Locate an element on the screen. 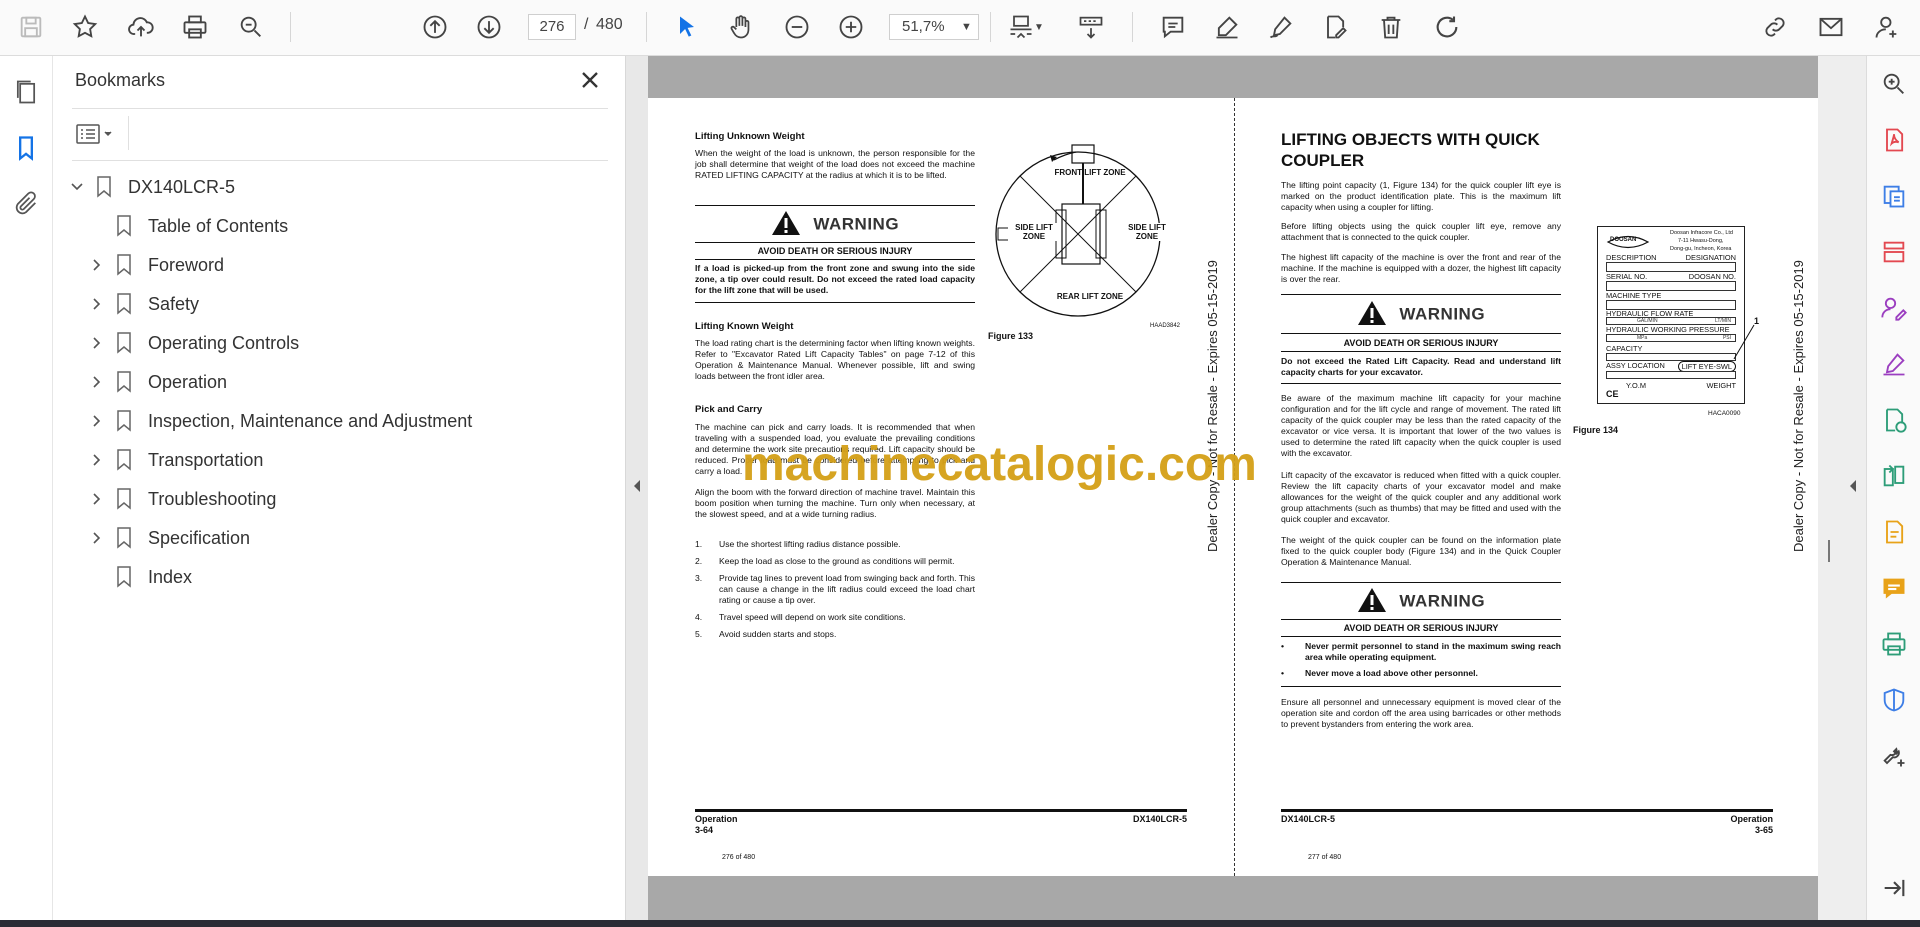 The width and height of the screenshot is (1920, 927). edit-pdf-icon is located at coordinates (1894, 532).